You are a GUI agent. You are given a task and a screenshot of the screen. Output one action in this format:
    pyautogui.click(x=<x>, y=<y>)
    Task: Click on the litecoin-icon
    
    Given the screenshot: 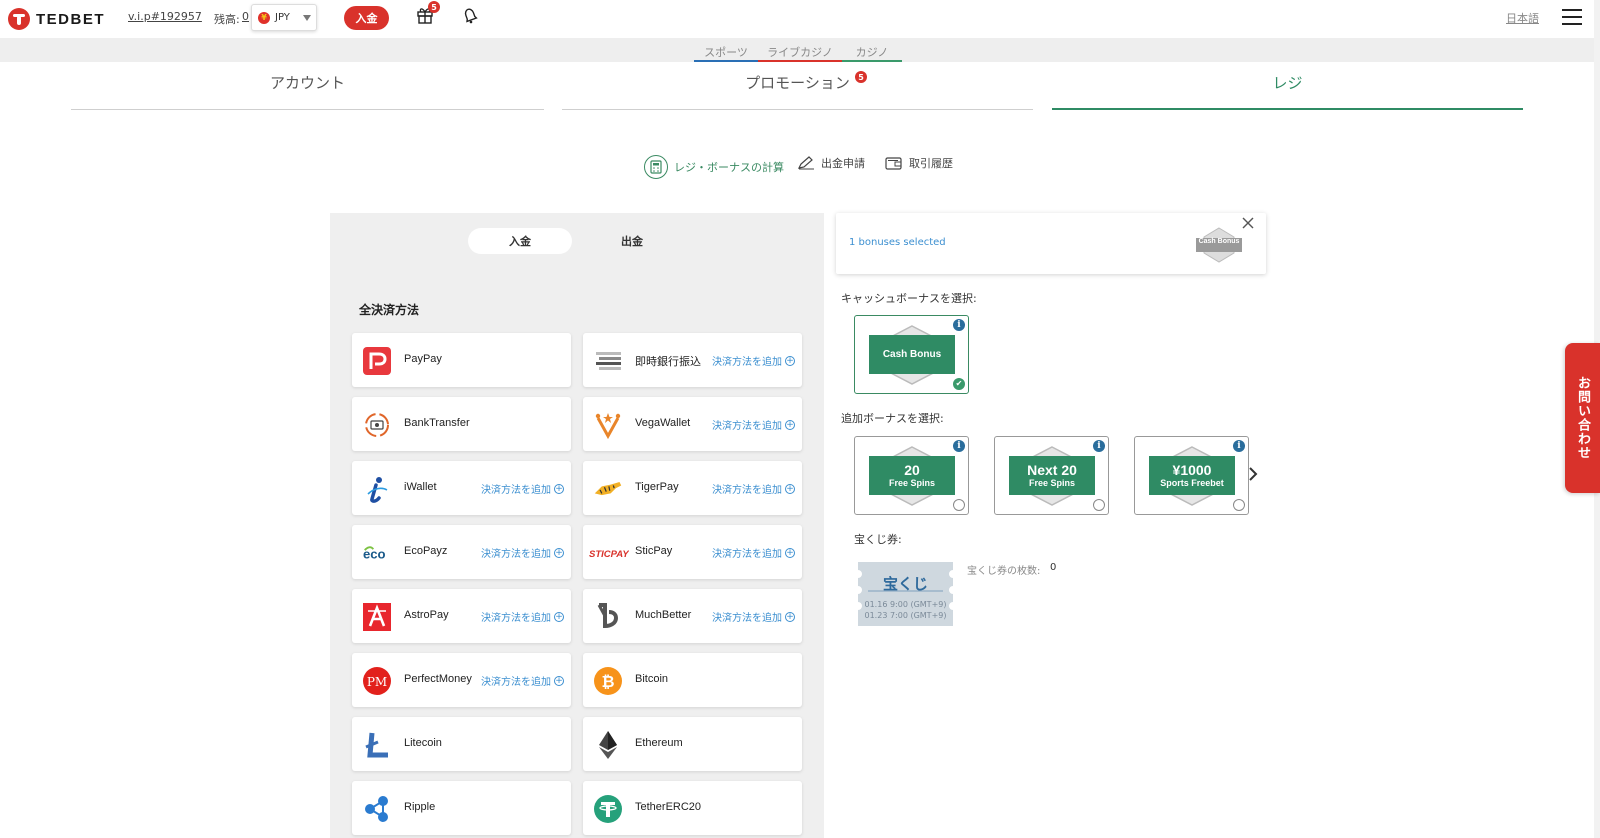 What is the action you would take?
    pyautogui.click(x=377, y=745)
    